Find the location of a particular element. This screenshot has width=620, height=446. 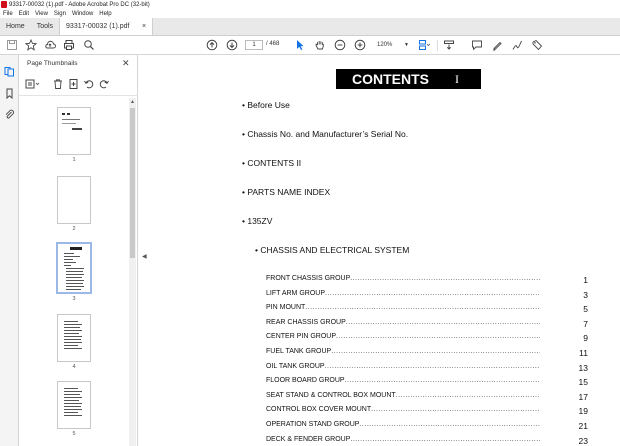

contents-heading: CONTENTS is located at coordinates (408, 79).